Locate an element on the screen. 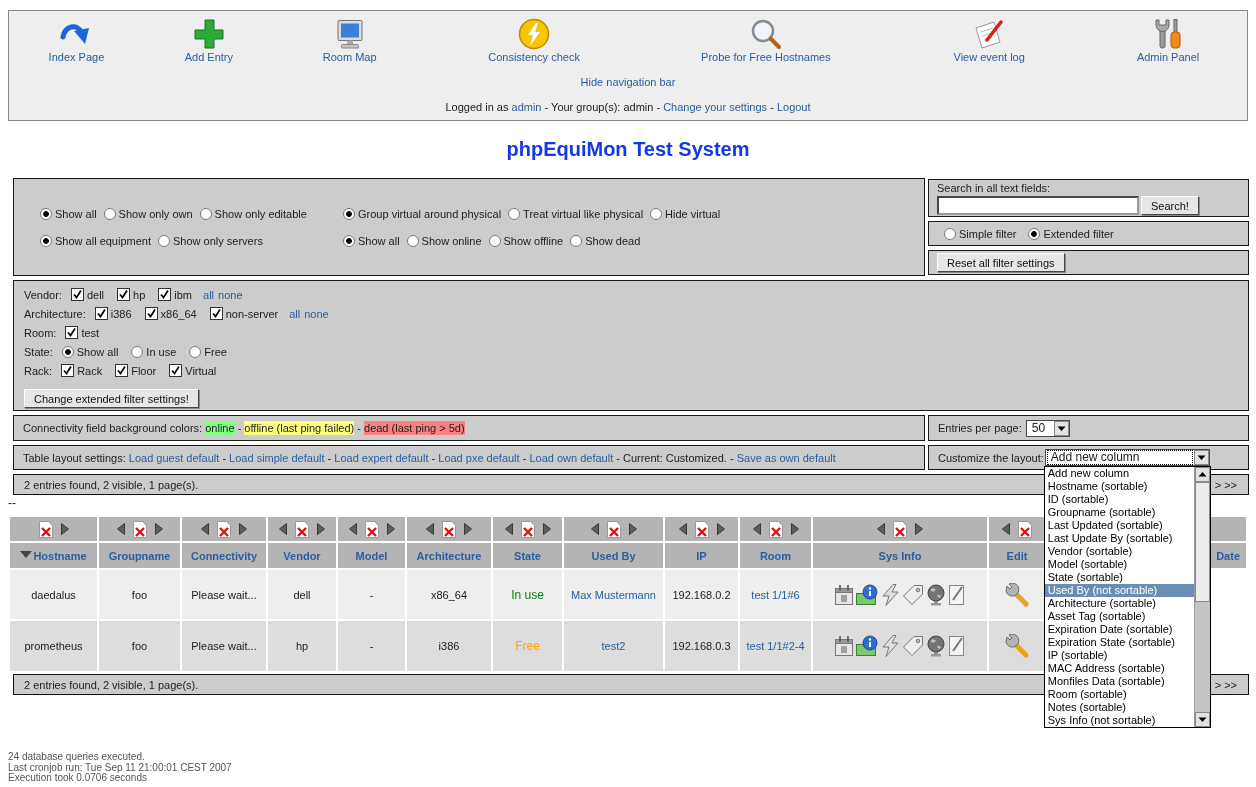 The width and height of the screenshot is (1256, 787). dropdown-option: IP (sortable) is located at coordinates (1119, 655).